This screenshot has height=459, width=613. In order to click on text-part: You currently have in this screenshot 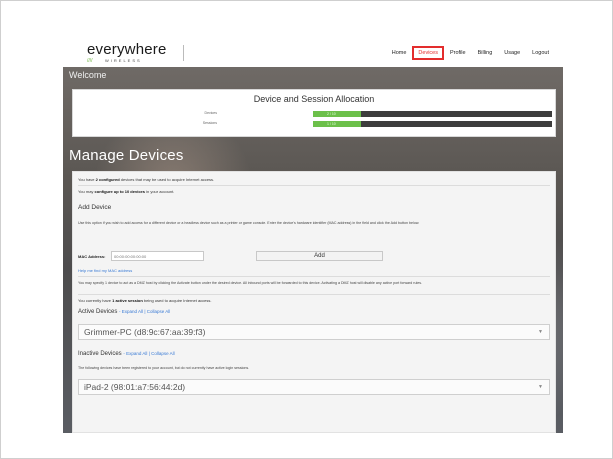, I will do `click(95, 300)`.